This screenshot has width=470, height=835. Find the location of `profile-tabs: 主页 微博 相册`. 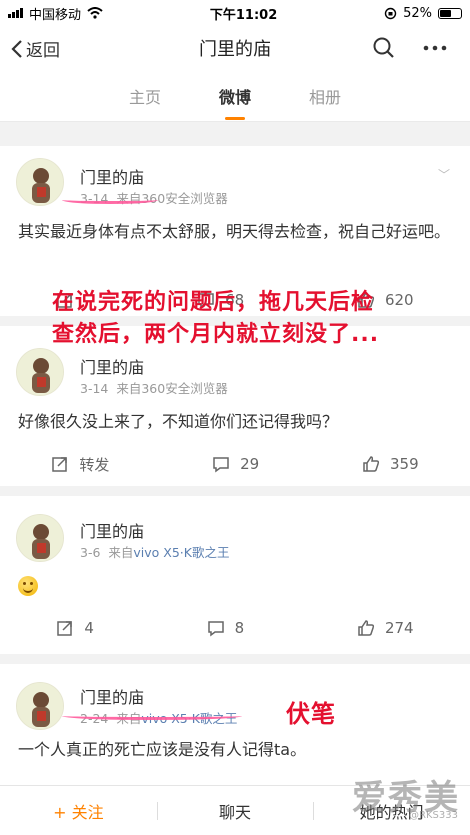

profile-tabs: 主页 微博 相册 is located at coordinates (235, 96).